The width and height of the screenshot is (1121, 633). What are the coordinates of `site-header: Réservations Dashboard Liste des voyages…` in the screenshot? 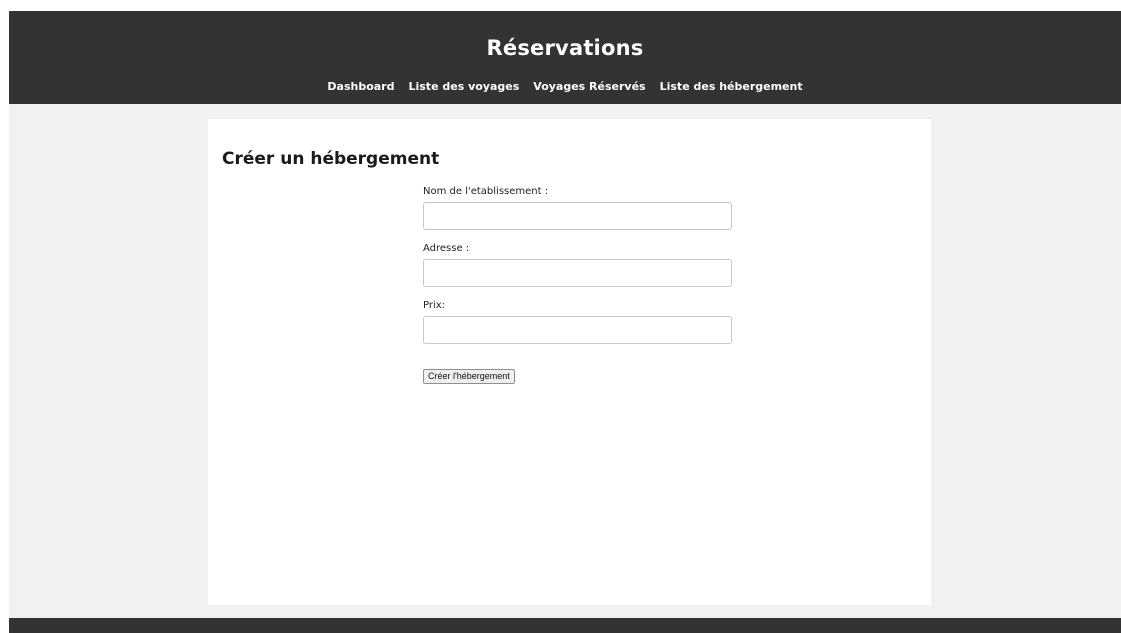 It's located at (565, 57).